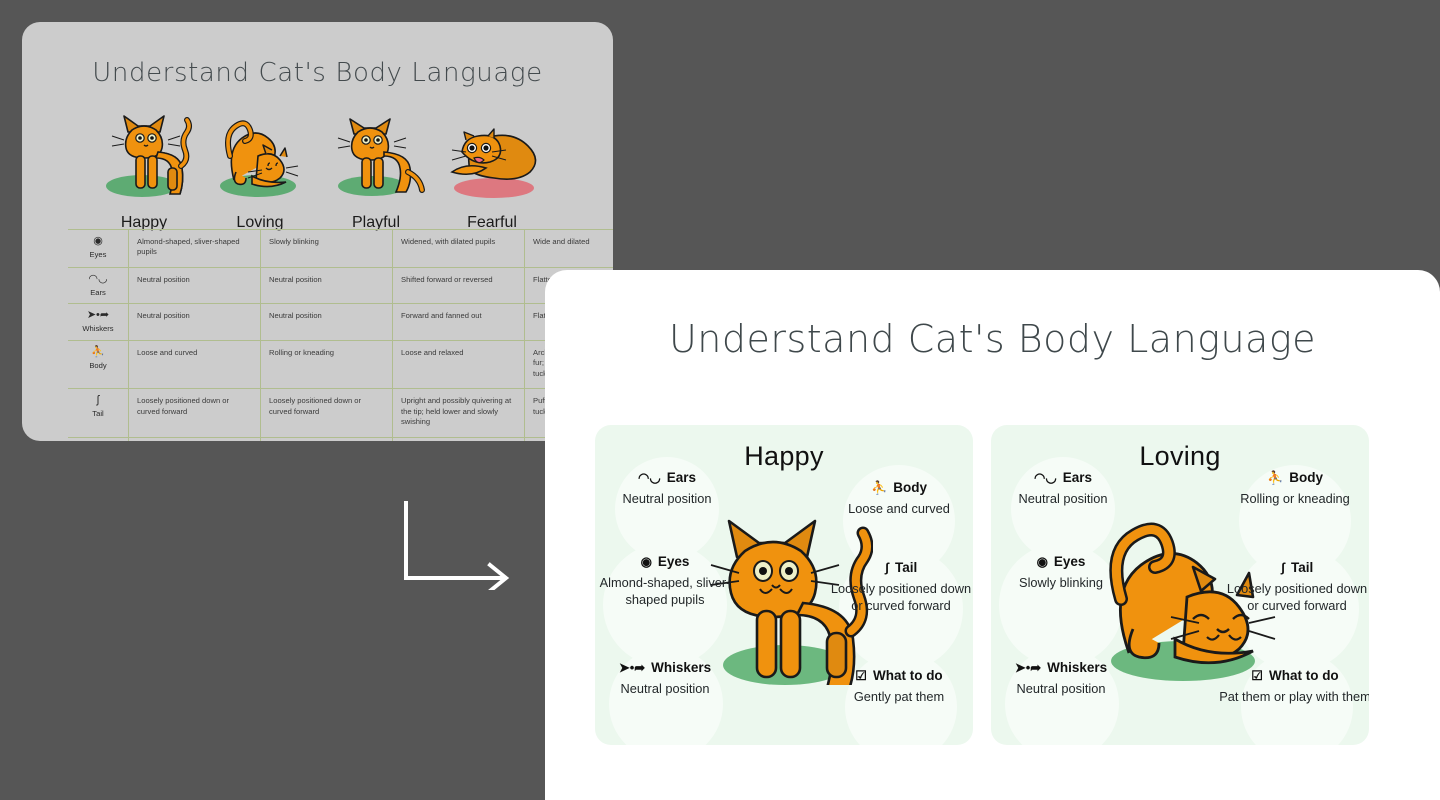 This screenshot has height=800, width=1440. What do you see at coordinates (98, 438) in the screenshot?
I see `row-header-what-to-do: ☑ What to do` at bounding box center [98, 438].